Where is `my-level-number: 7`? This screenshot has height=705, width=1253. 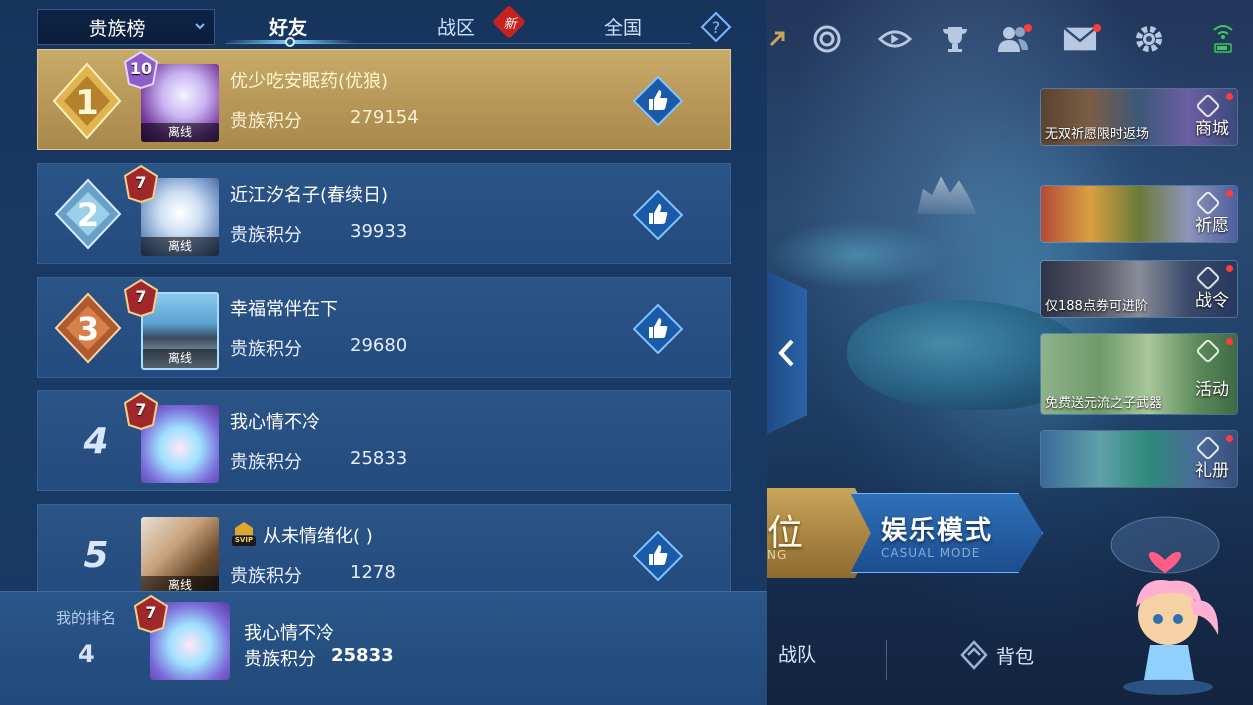
my-level-number: 7 is located at coordinates (151, 612).